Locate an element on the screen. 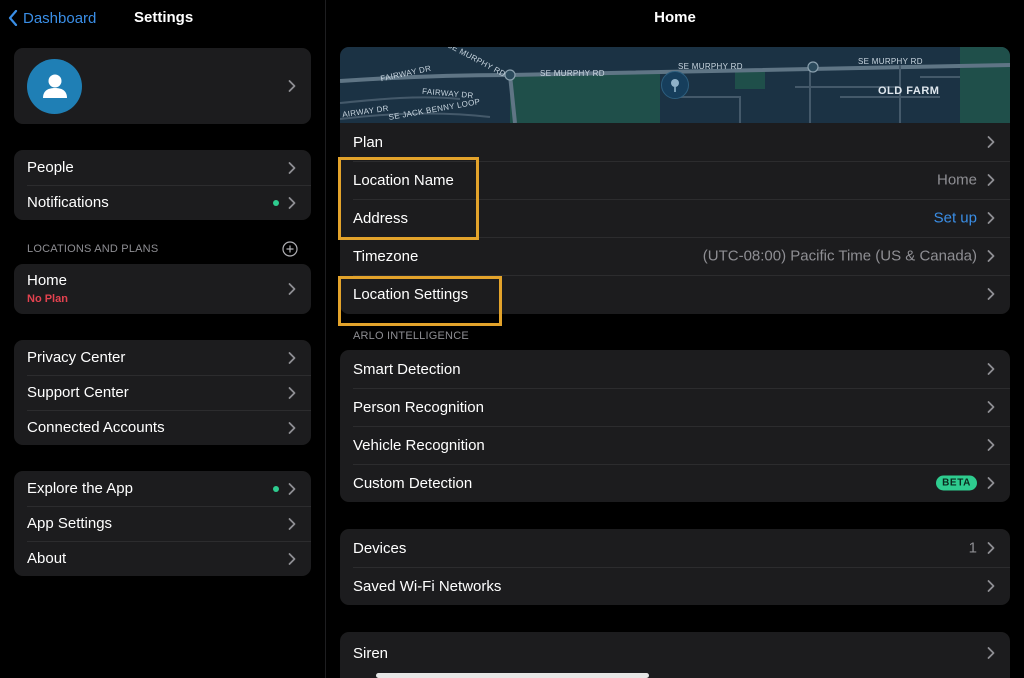 The width and height of the screenshot is (1024, 678). locations-section-header: LOCATIONS AND PLANS is located at coordinates (93, 249).